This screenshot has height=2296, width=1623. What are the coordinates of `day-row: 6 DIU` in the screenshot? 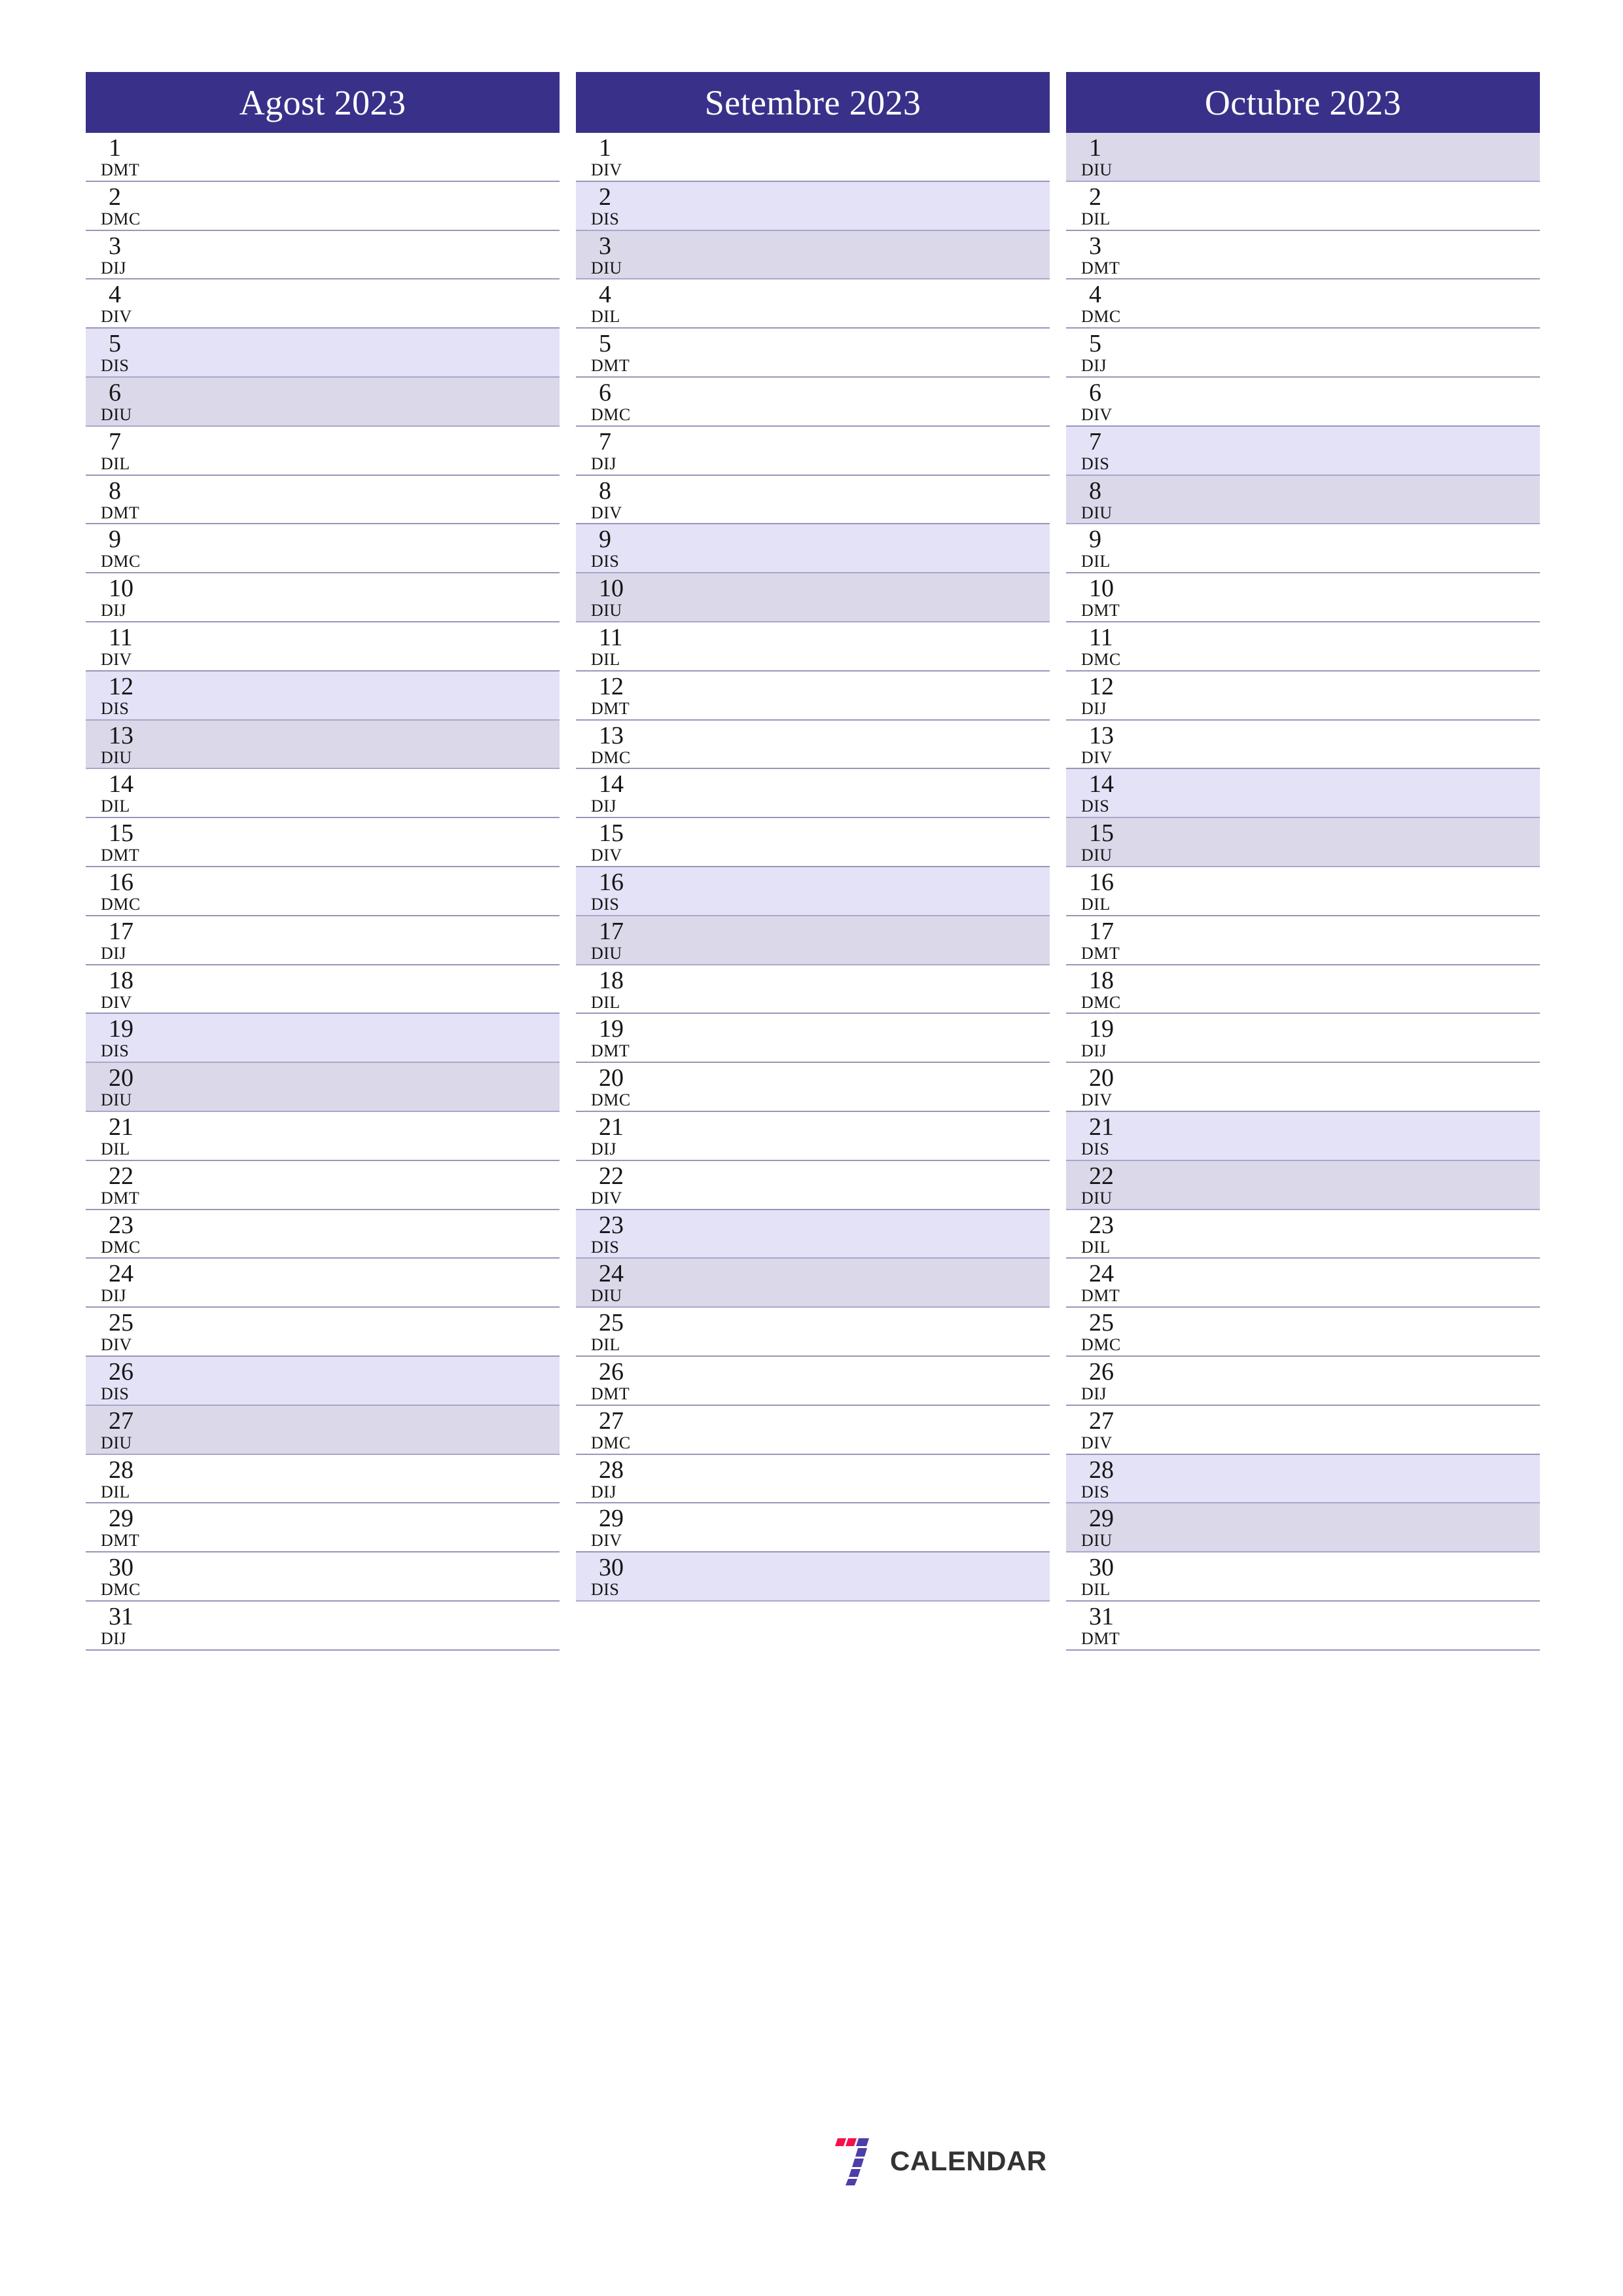 It's located at (323, 402).